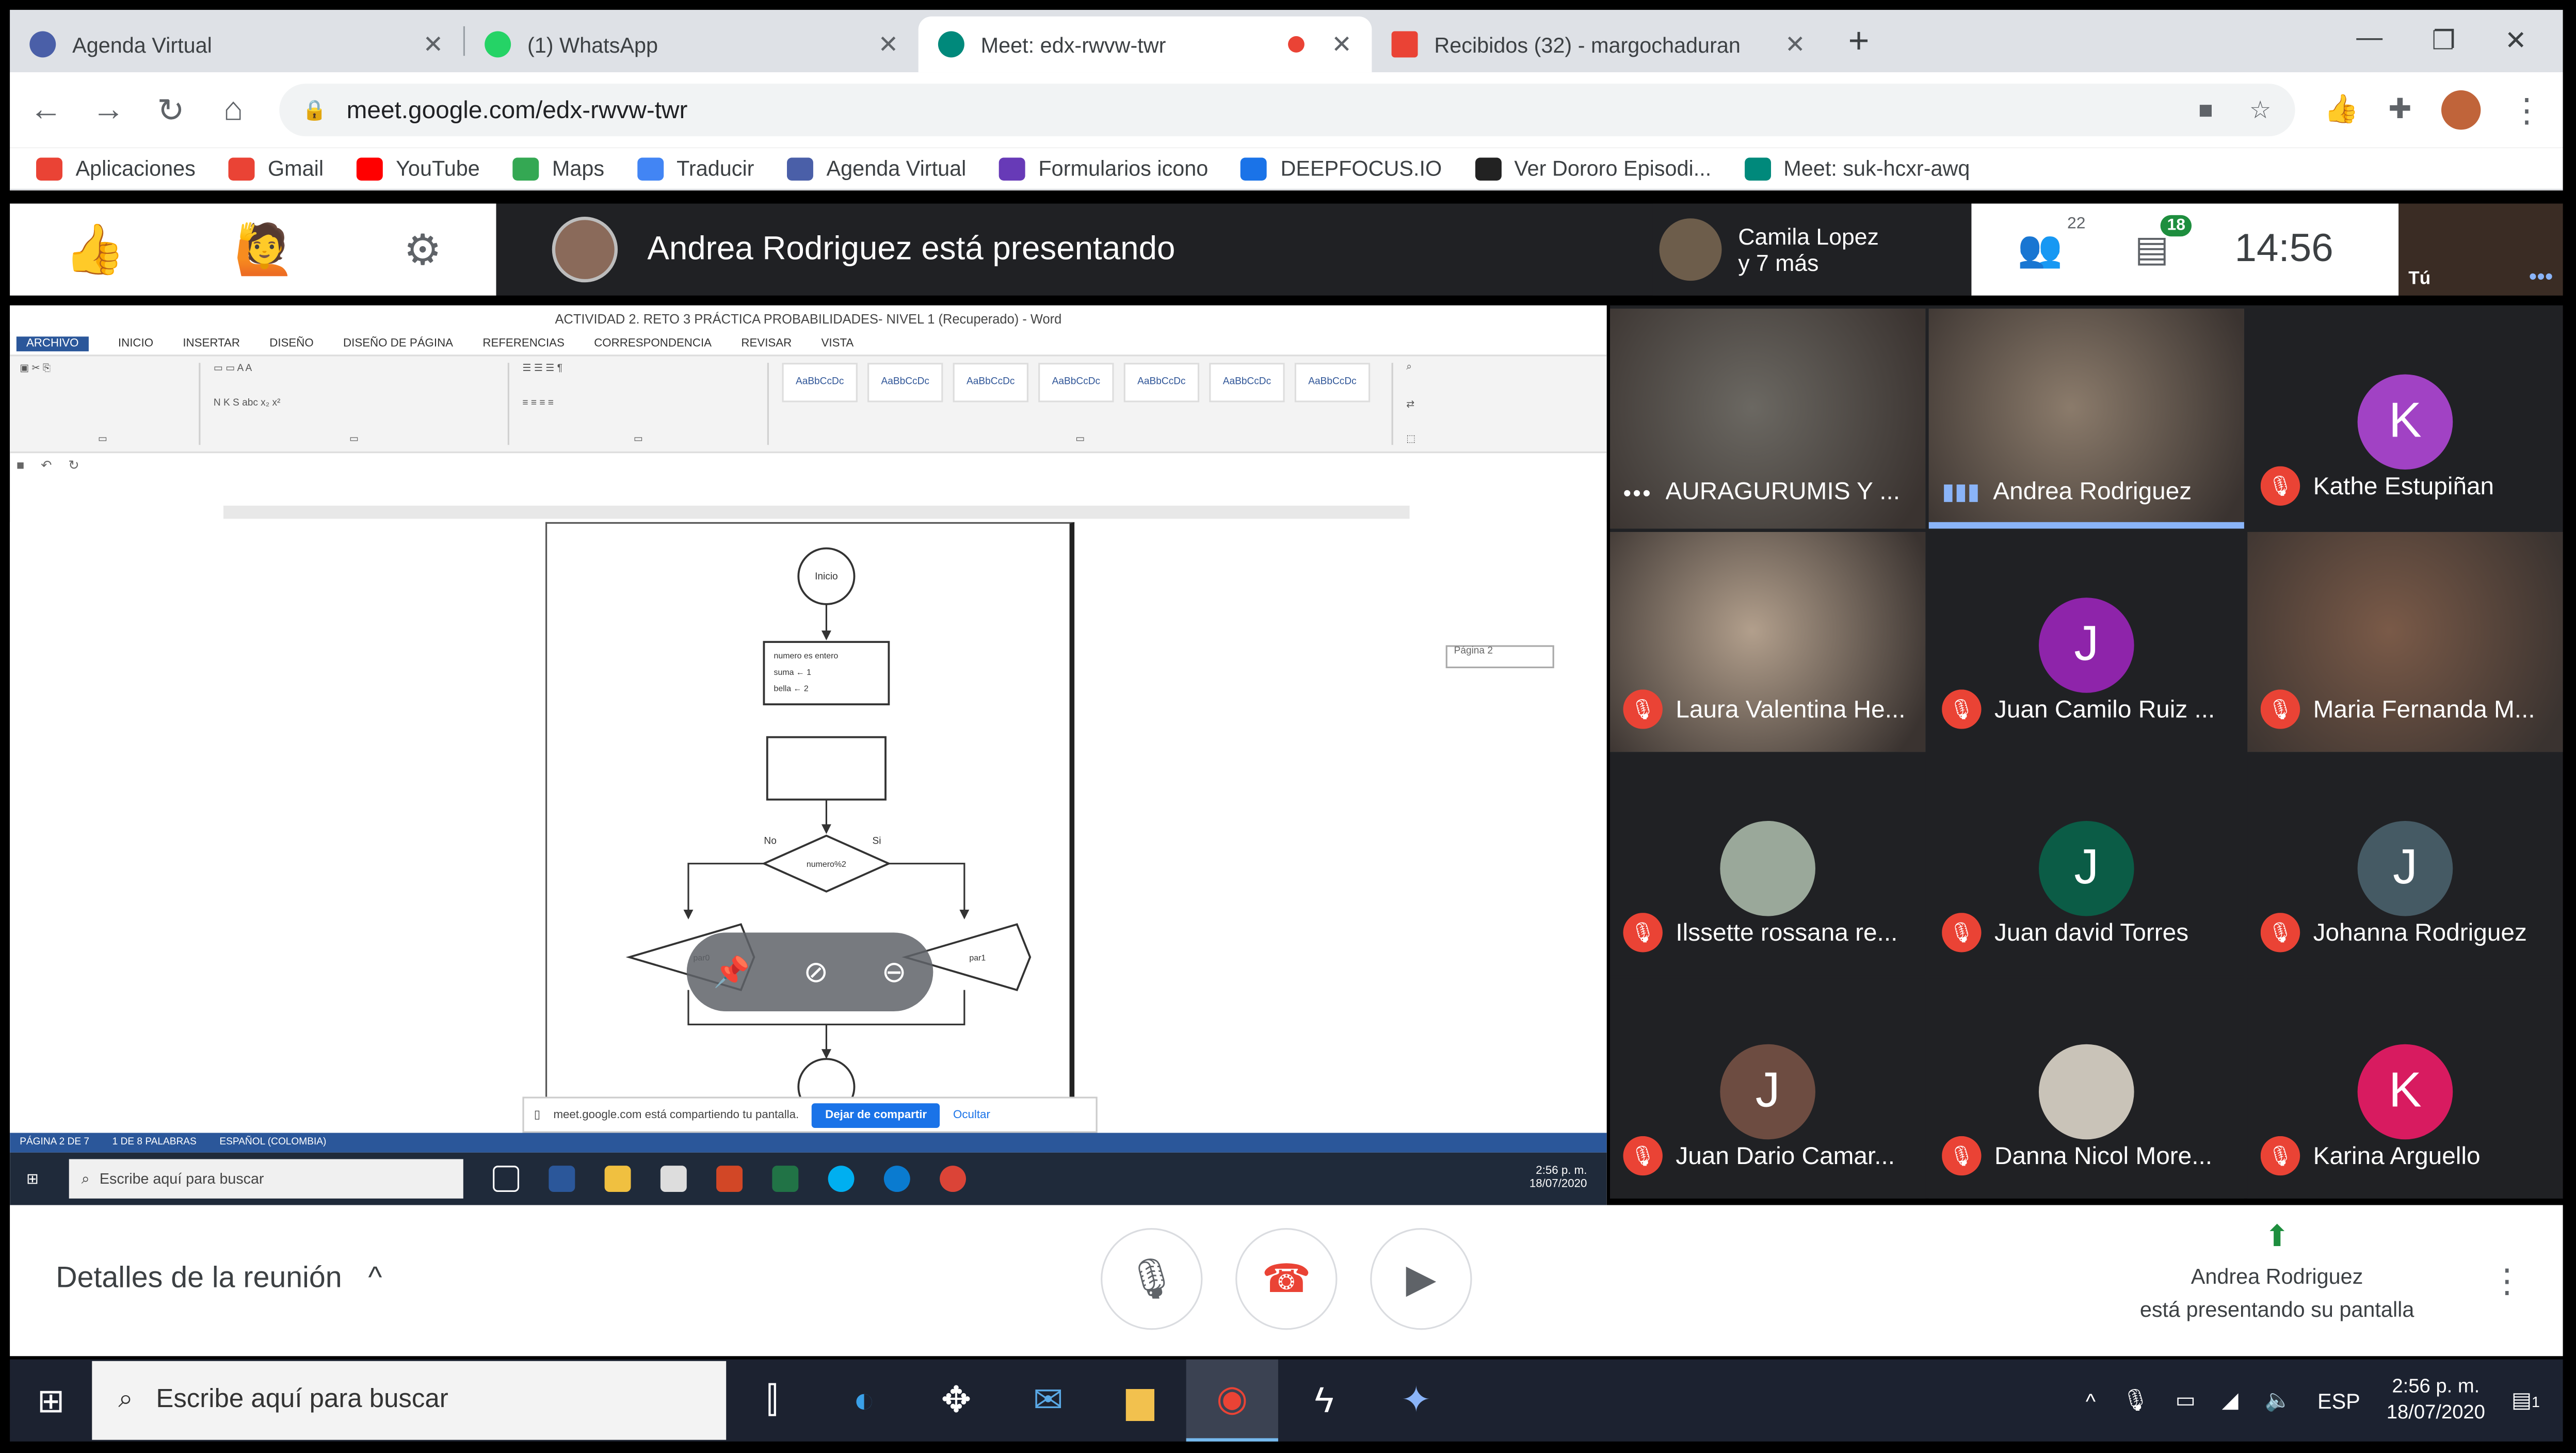  What do you see at coordinates (732, 972) in the screenshot?
I see `pin-icon: 📌` at bounding box center [732, 972].